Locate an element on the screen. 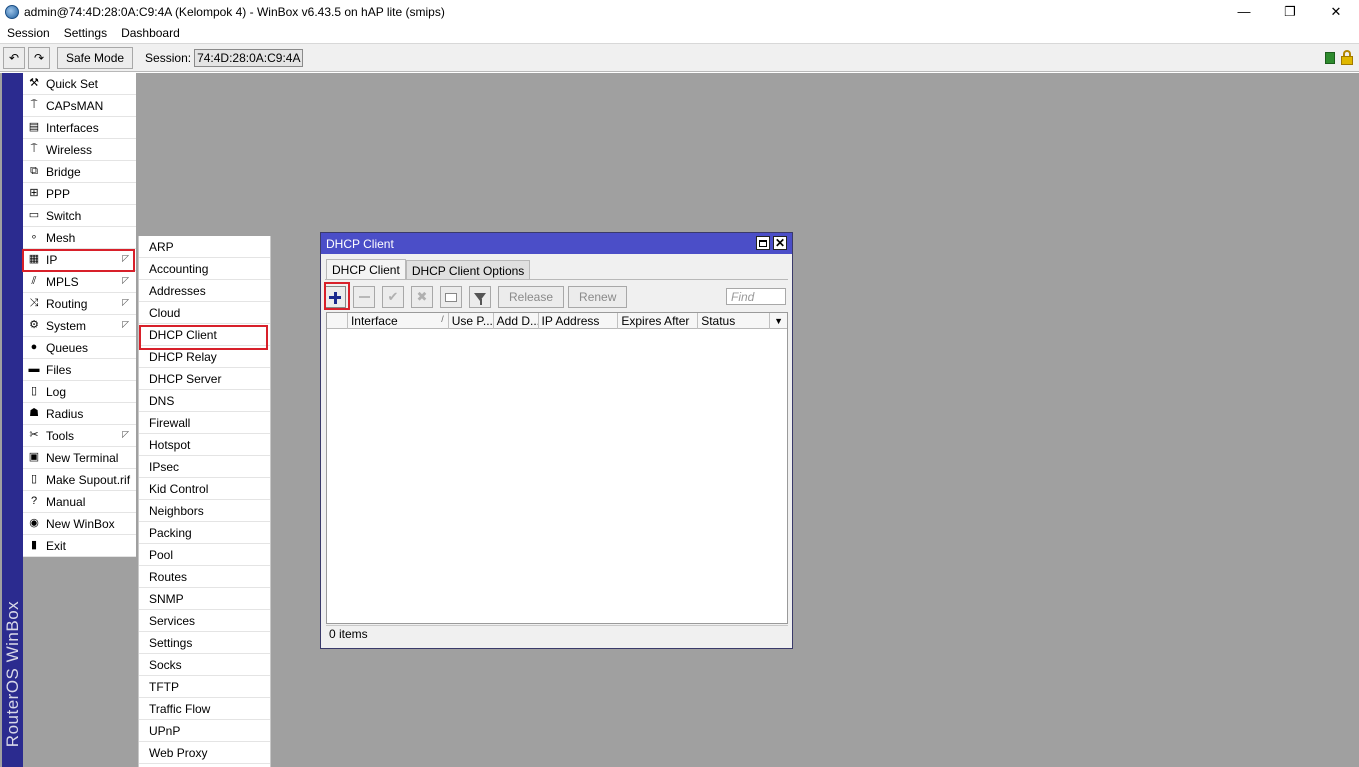 The image size is (1359, 767). submenu-item-hotspot: Hotspot is located at coordinates (204, 445).